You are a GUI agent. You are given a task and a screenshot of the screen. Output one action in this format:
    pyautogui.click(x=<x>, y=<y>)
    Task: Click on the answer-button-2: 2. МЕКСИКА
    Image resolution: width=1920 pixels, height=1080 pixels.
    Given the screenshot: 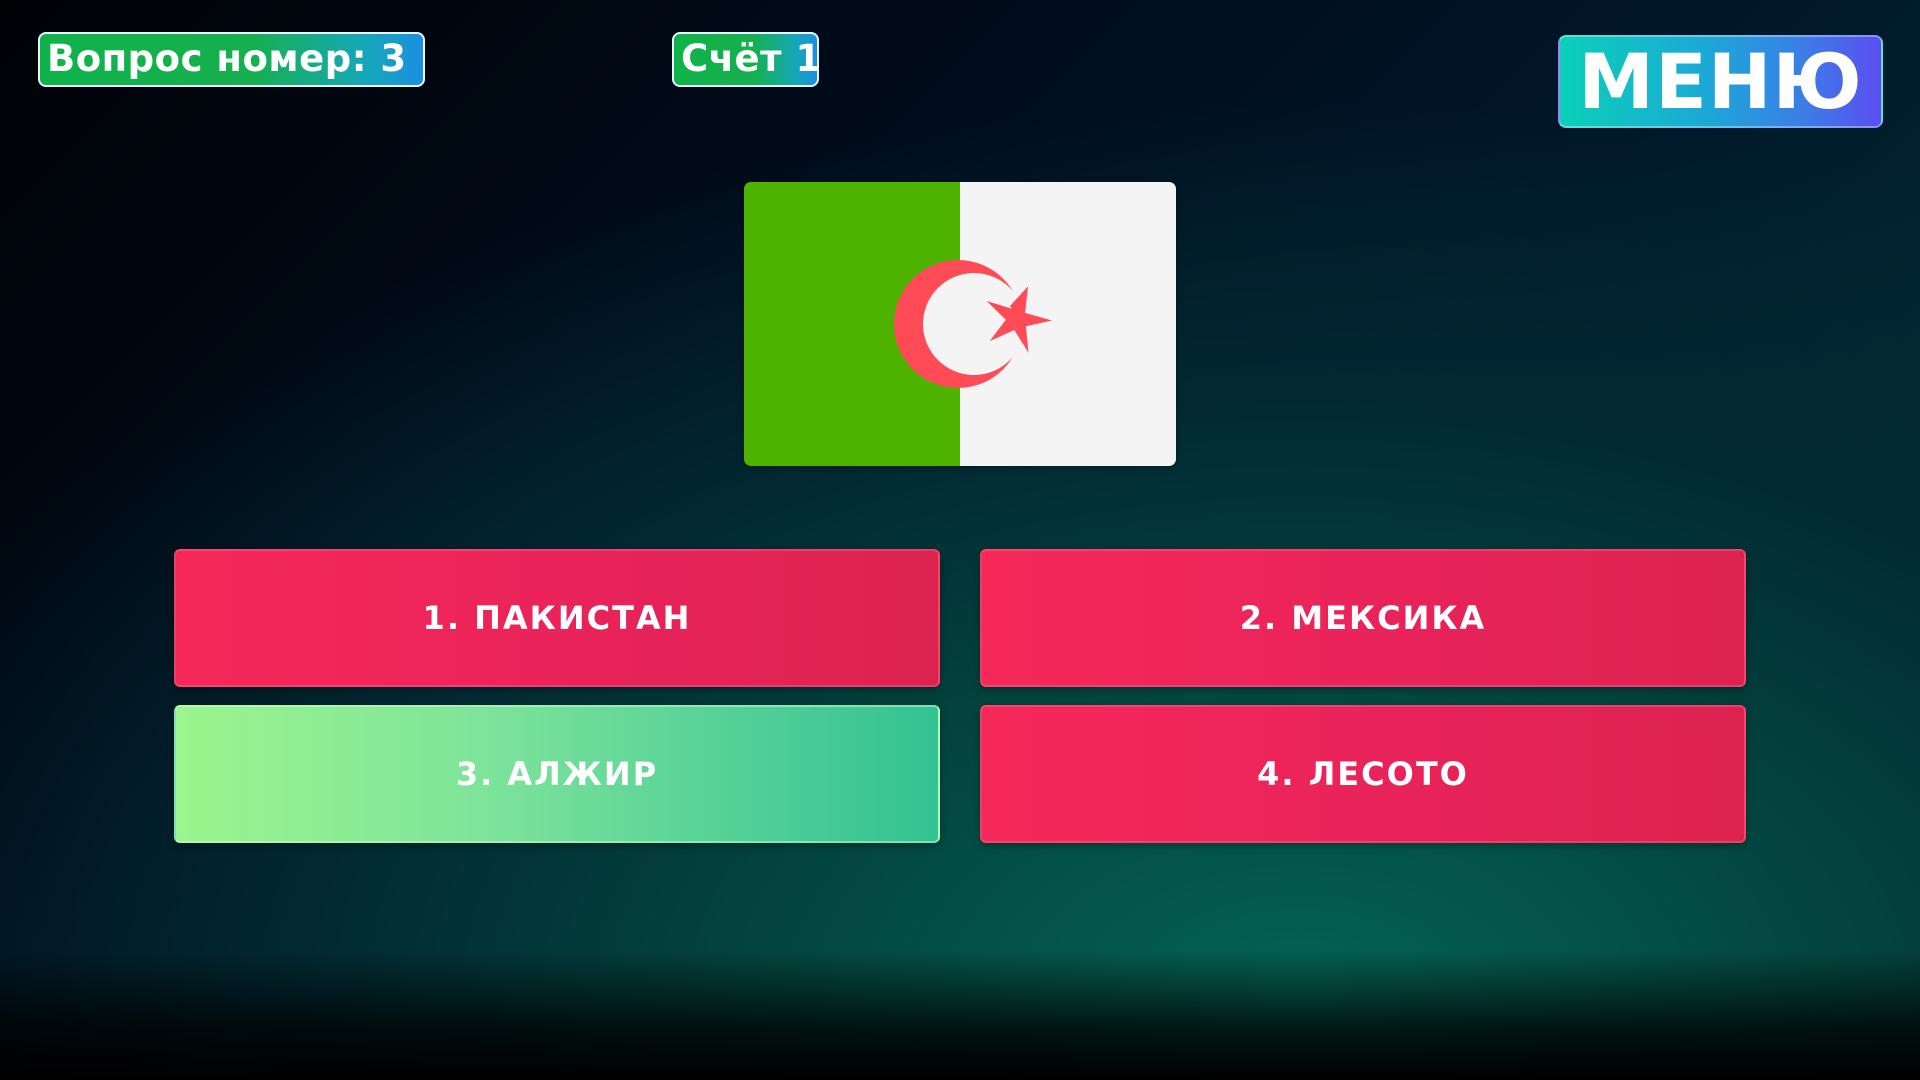 What is the action you would take?
    pyautogui.click(x=1363, y=618)
    